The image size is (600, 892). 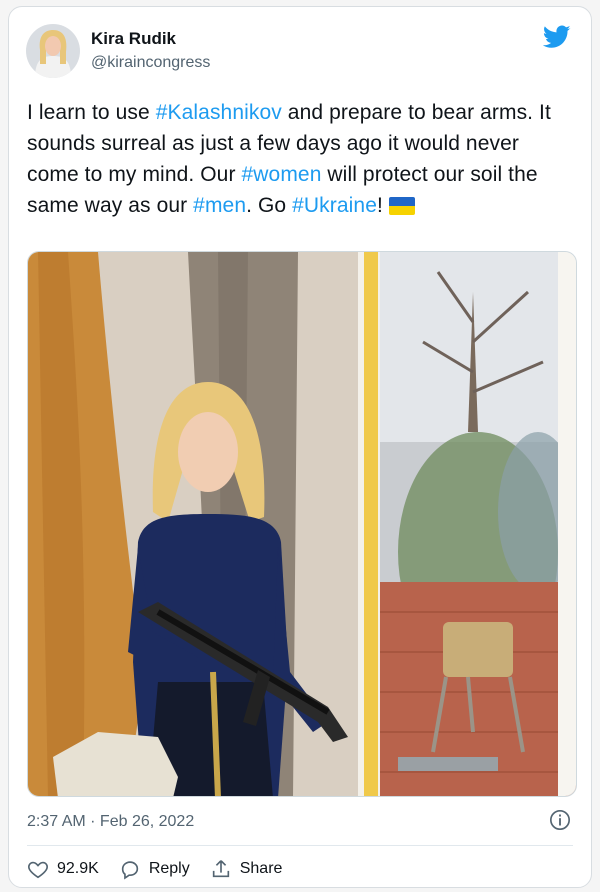 What do you see at coordinates (219, 112) in the screenshot?
I see `hashtag-link: #Kalashnikov` at bounding box center [219, 112].